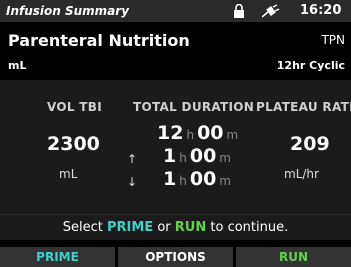 This screenshot has width=351, height=267. Describe the element at coordinates (310, 65) in the screenshot. I see `infusion-mode: 12hr Cyclic` at that location.